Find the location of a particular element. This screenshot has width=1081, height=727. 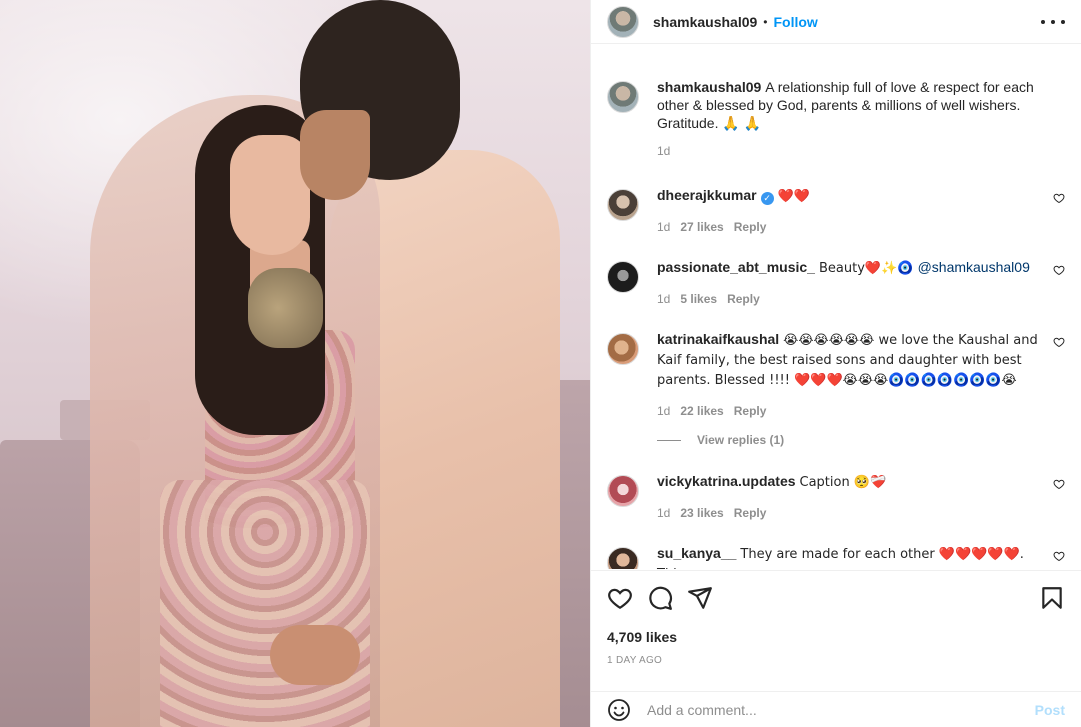

post-comment-button: Post is located at coordinates (1050, 710).